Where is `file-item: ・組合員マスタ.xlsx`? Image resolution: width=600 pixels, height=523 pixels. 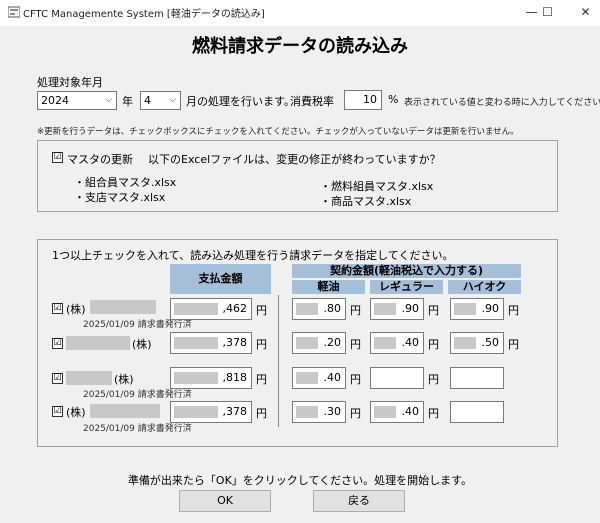 file-item: ・組合員マスタ.xlsx is located at coordinates (125, 182).